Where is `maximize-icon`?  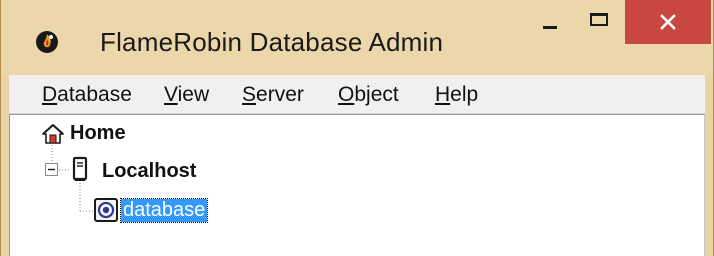 maximize-icon is located at coordinates (599, 19).